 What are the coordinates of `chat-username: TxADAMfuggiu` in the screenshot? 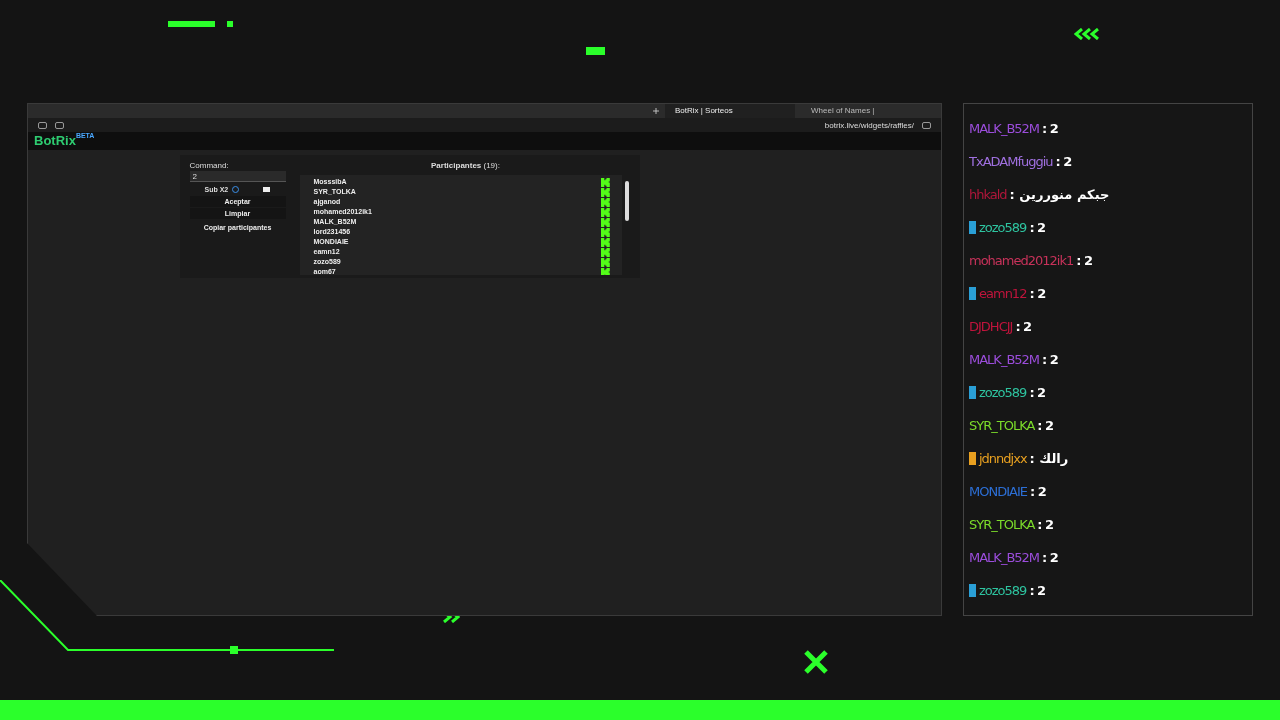 It's located at (1011, 161).